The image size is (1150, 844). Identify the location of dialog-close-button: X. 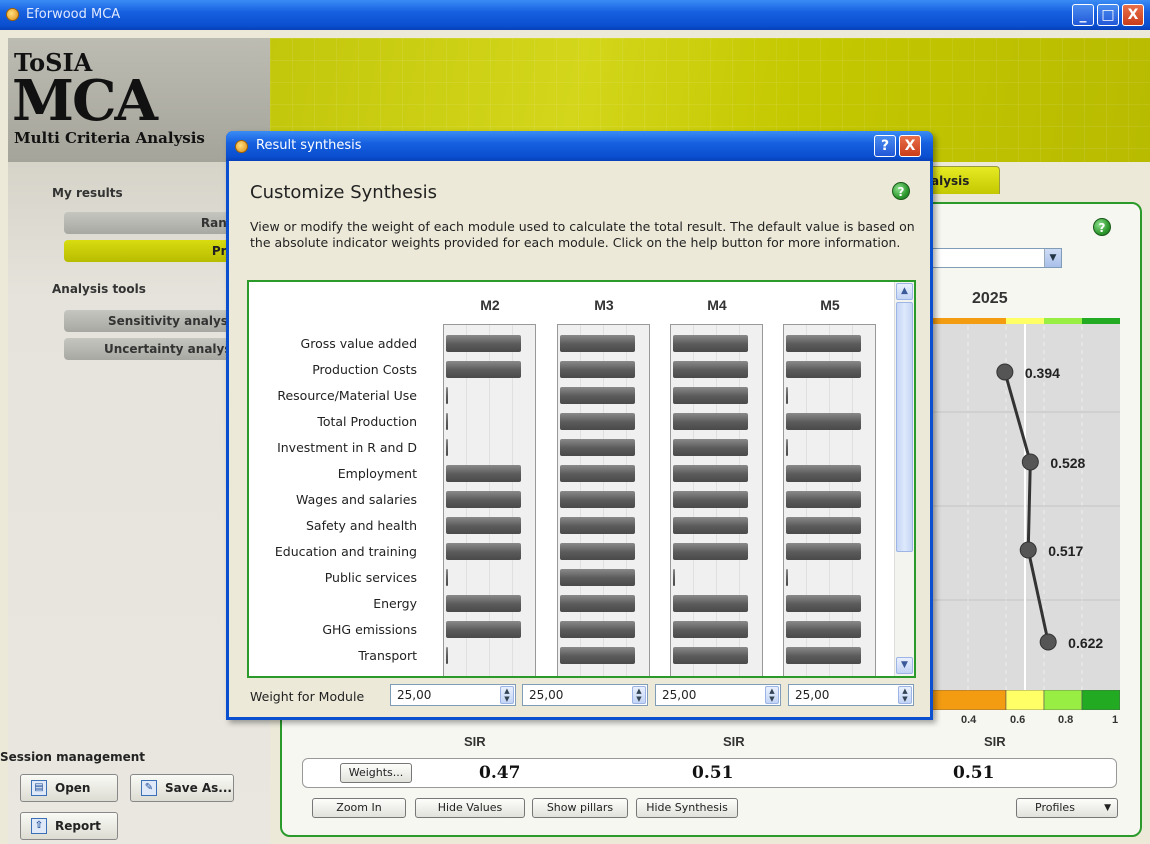
(910, 146).